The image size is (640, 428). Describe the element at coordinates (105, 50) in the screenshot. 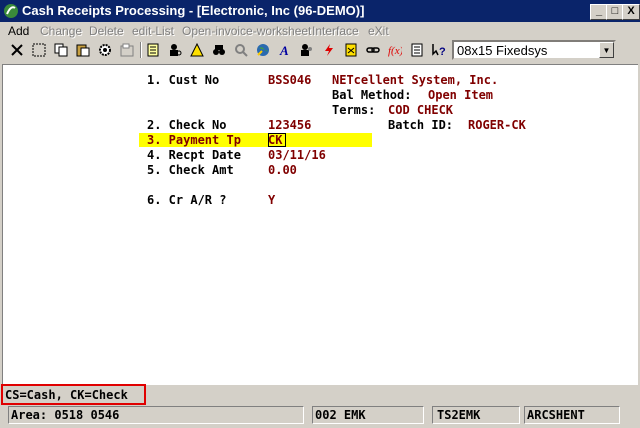

I see `settings-icon` at that location.